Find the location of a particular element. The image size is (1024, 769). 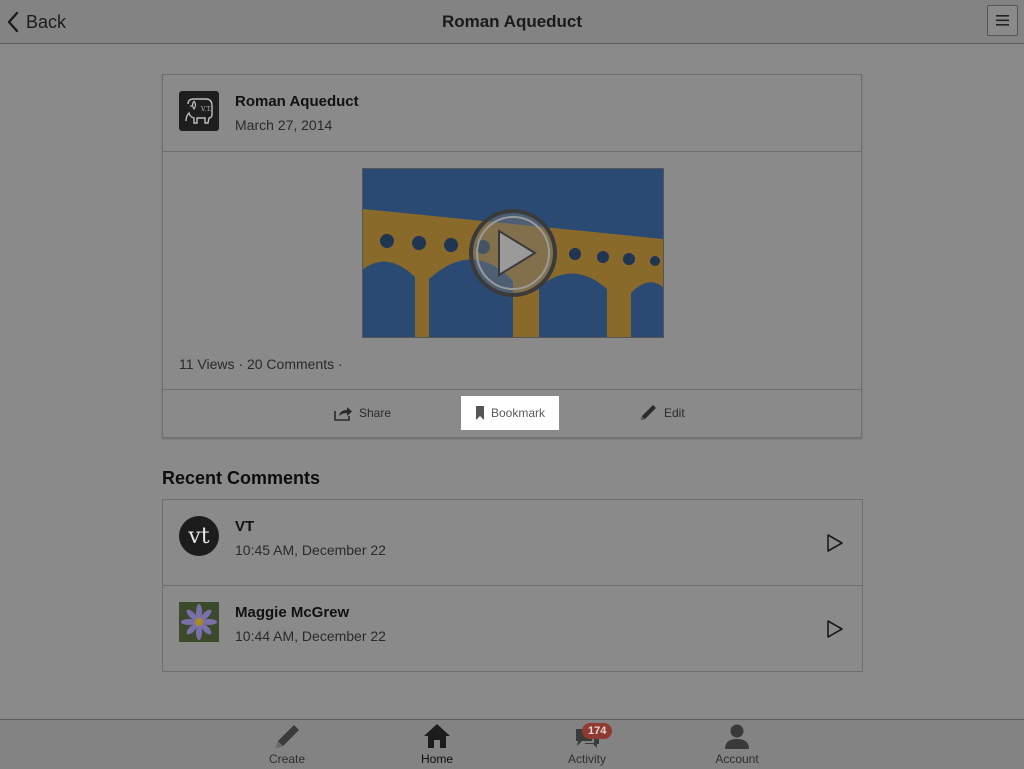

comment-author: VT is located at coordinates (245, 526).